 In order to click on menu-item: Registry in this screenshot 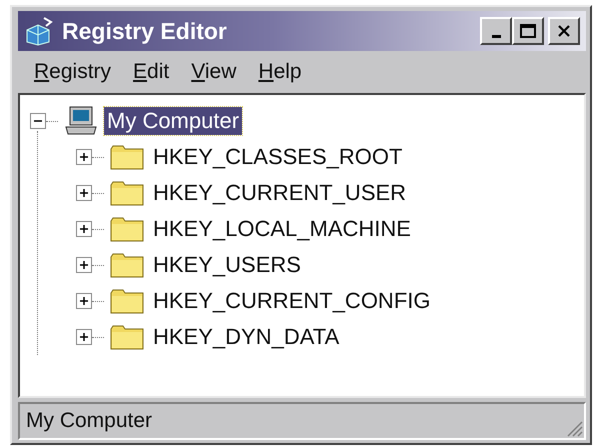, I will do `click(73, 72)`.